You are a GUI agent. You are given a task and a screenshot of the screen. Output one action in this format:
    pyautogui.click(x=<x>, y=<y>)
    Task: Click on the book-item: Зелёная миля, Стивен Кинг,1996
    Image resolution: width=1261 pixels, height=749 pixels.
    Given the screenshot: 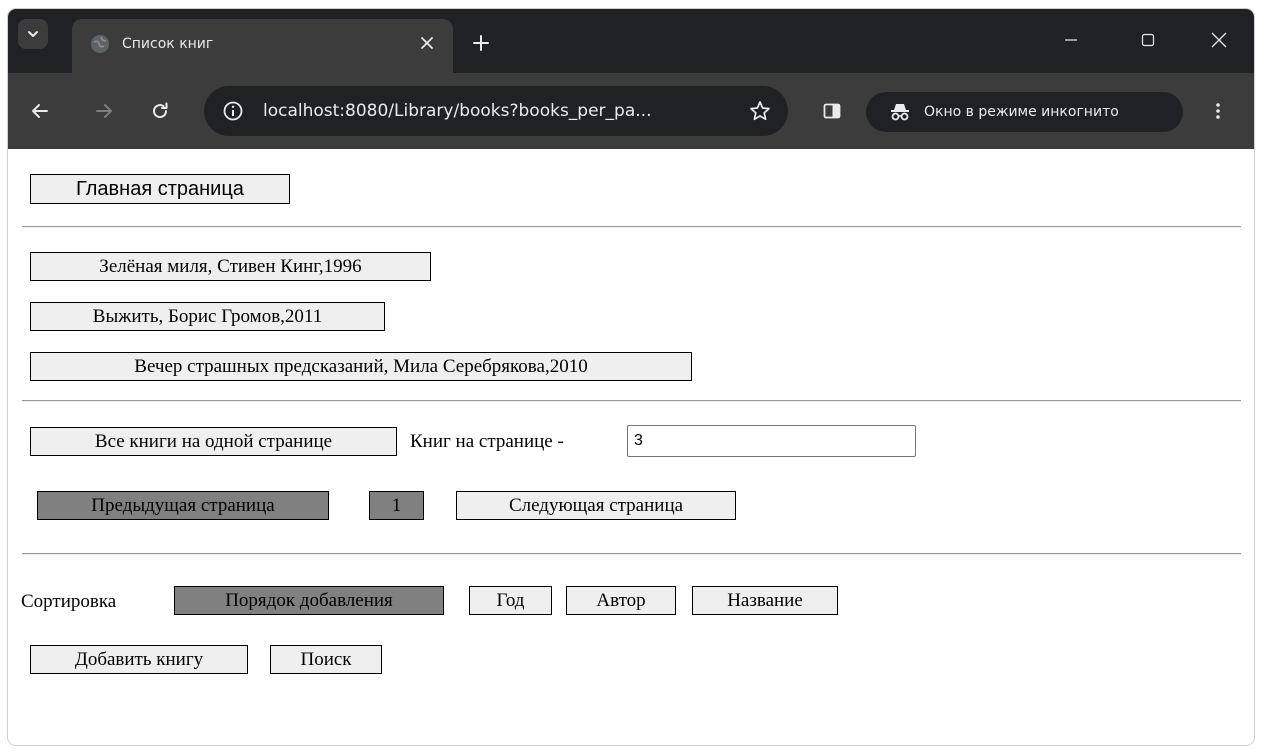 What is the action you would take?
    pyautogui.click(x=230, y=266)
    